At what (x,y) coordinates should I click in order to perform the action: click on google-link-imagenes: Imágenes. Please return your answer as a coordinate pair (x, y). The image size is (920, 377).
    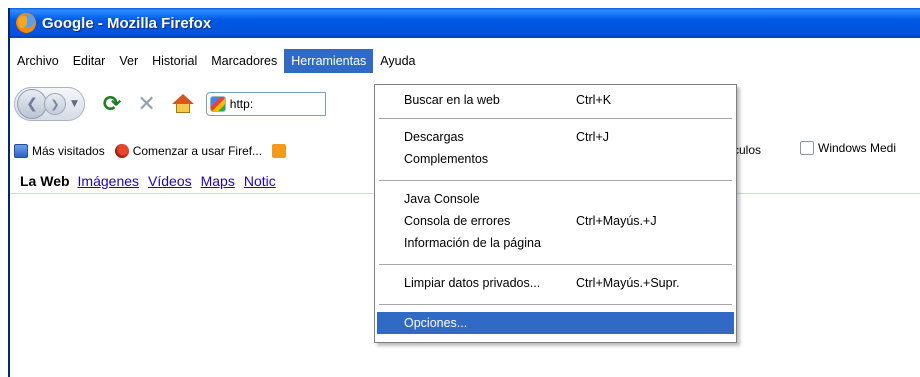
    Looking at the image, I should click on (108, 181).